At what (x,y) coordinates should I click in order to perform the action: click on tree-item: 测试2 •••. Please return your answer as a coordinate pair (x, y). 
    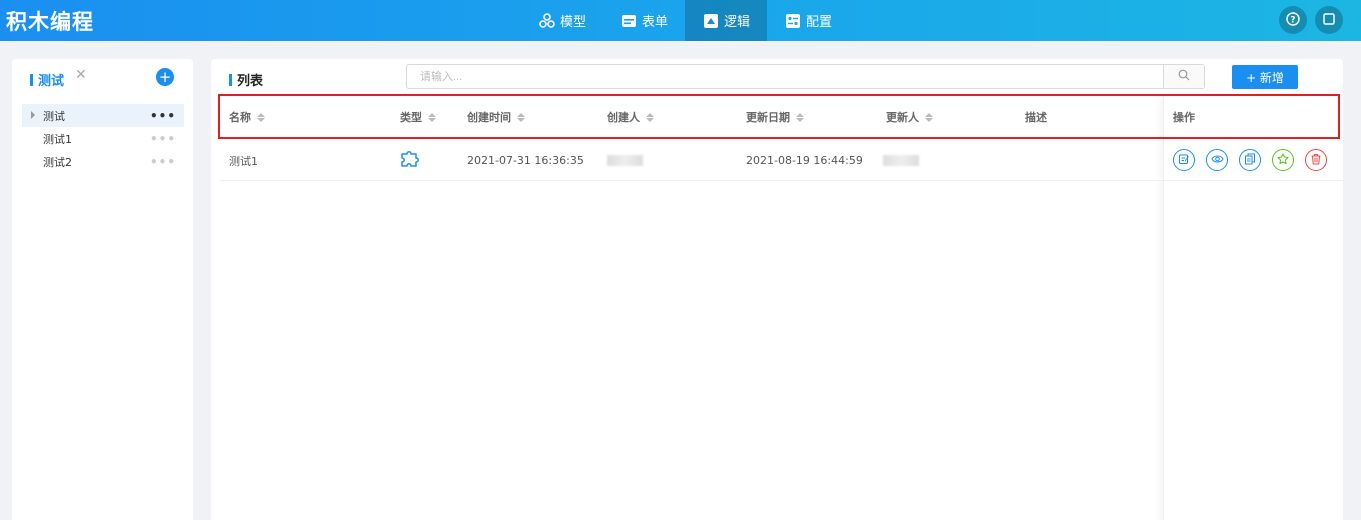
    Looking at the image, I should click on (103, 161).